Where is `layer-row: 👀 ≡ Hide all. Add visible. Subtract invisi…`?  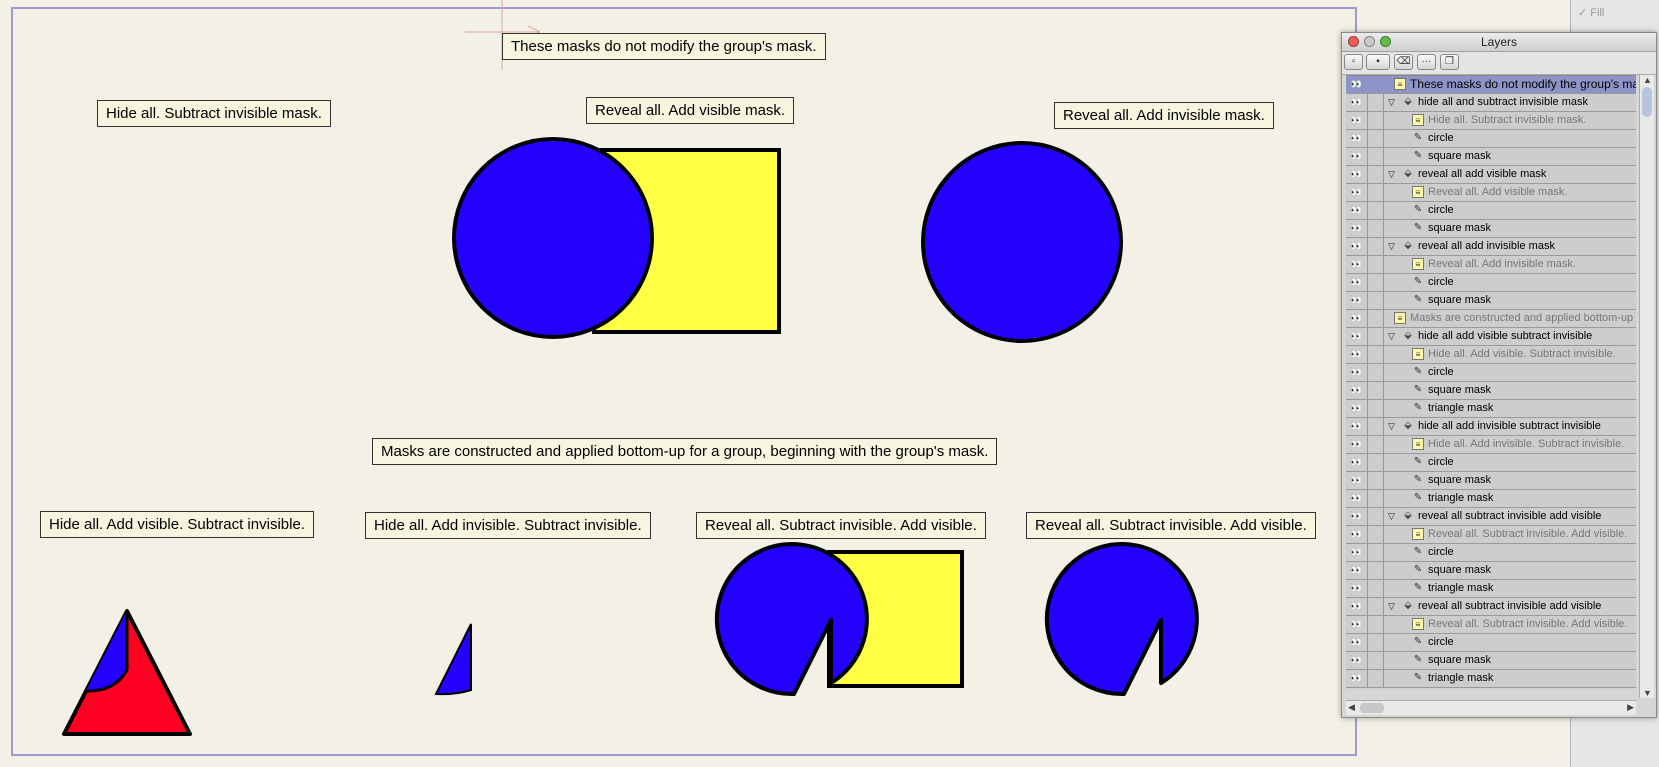 layer-row: 👀 ≡ Hide all. Add visible. Subtract invisi… is located at coordinates (1491, 355).